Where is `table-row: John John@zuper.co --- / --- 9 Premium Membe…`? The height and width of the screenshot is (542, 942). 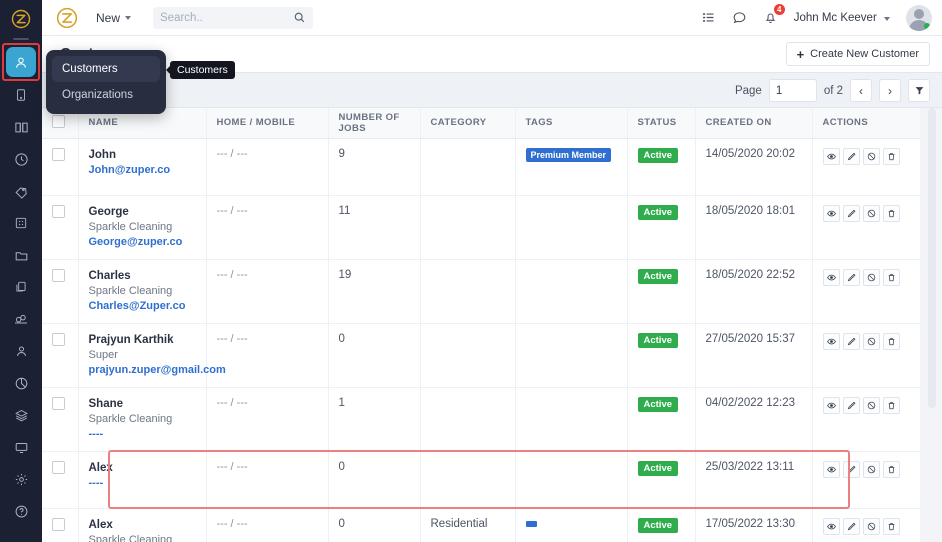 table-row: John John@zuper.co --- / --- 9 Premium Membe… is located at coordinates (481, 167).